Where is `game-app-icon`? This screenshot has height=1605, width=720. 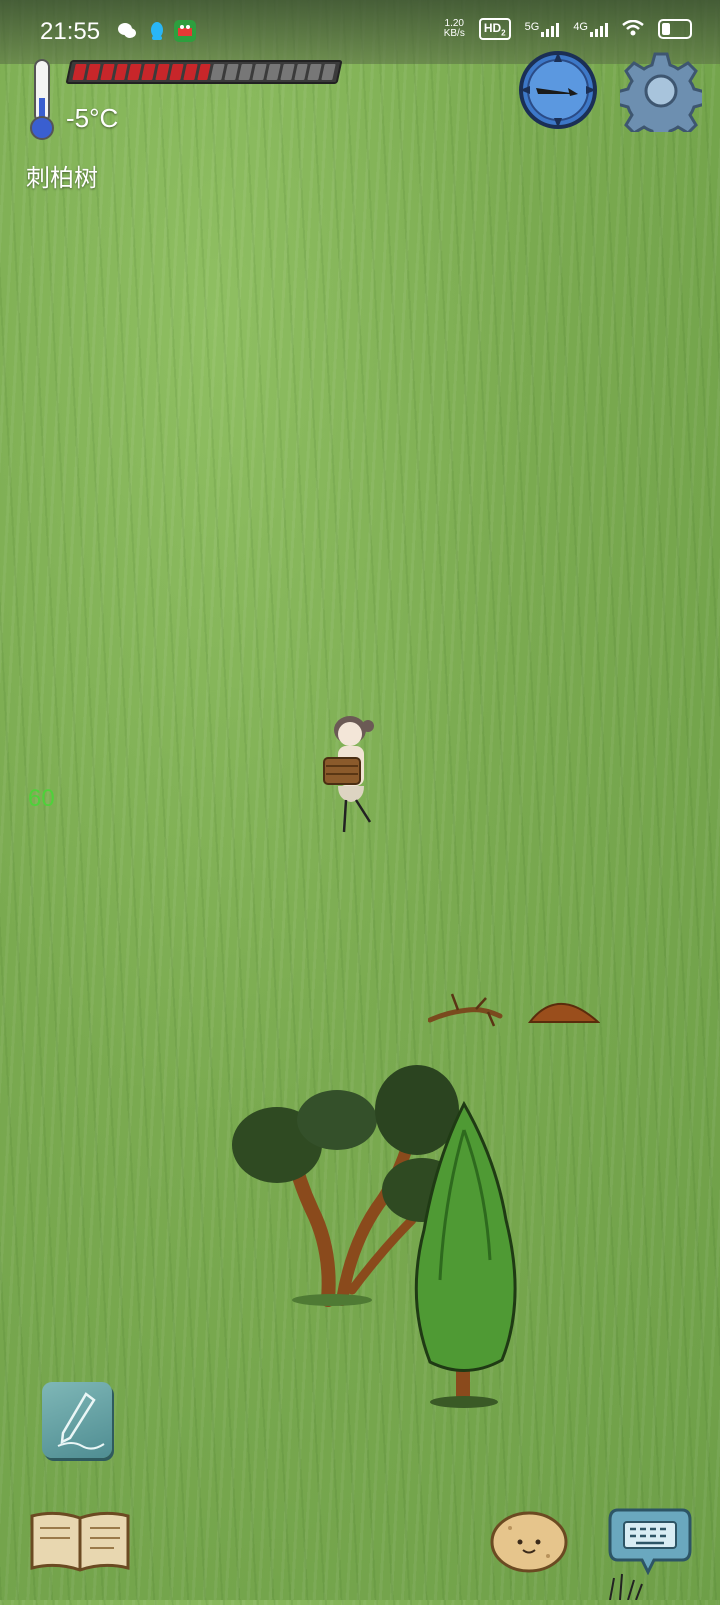 game-app-icon is located at coordinates (185, 31).